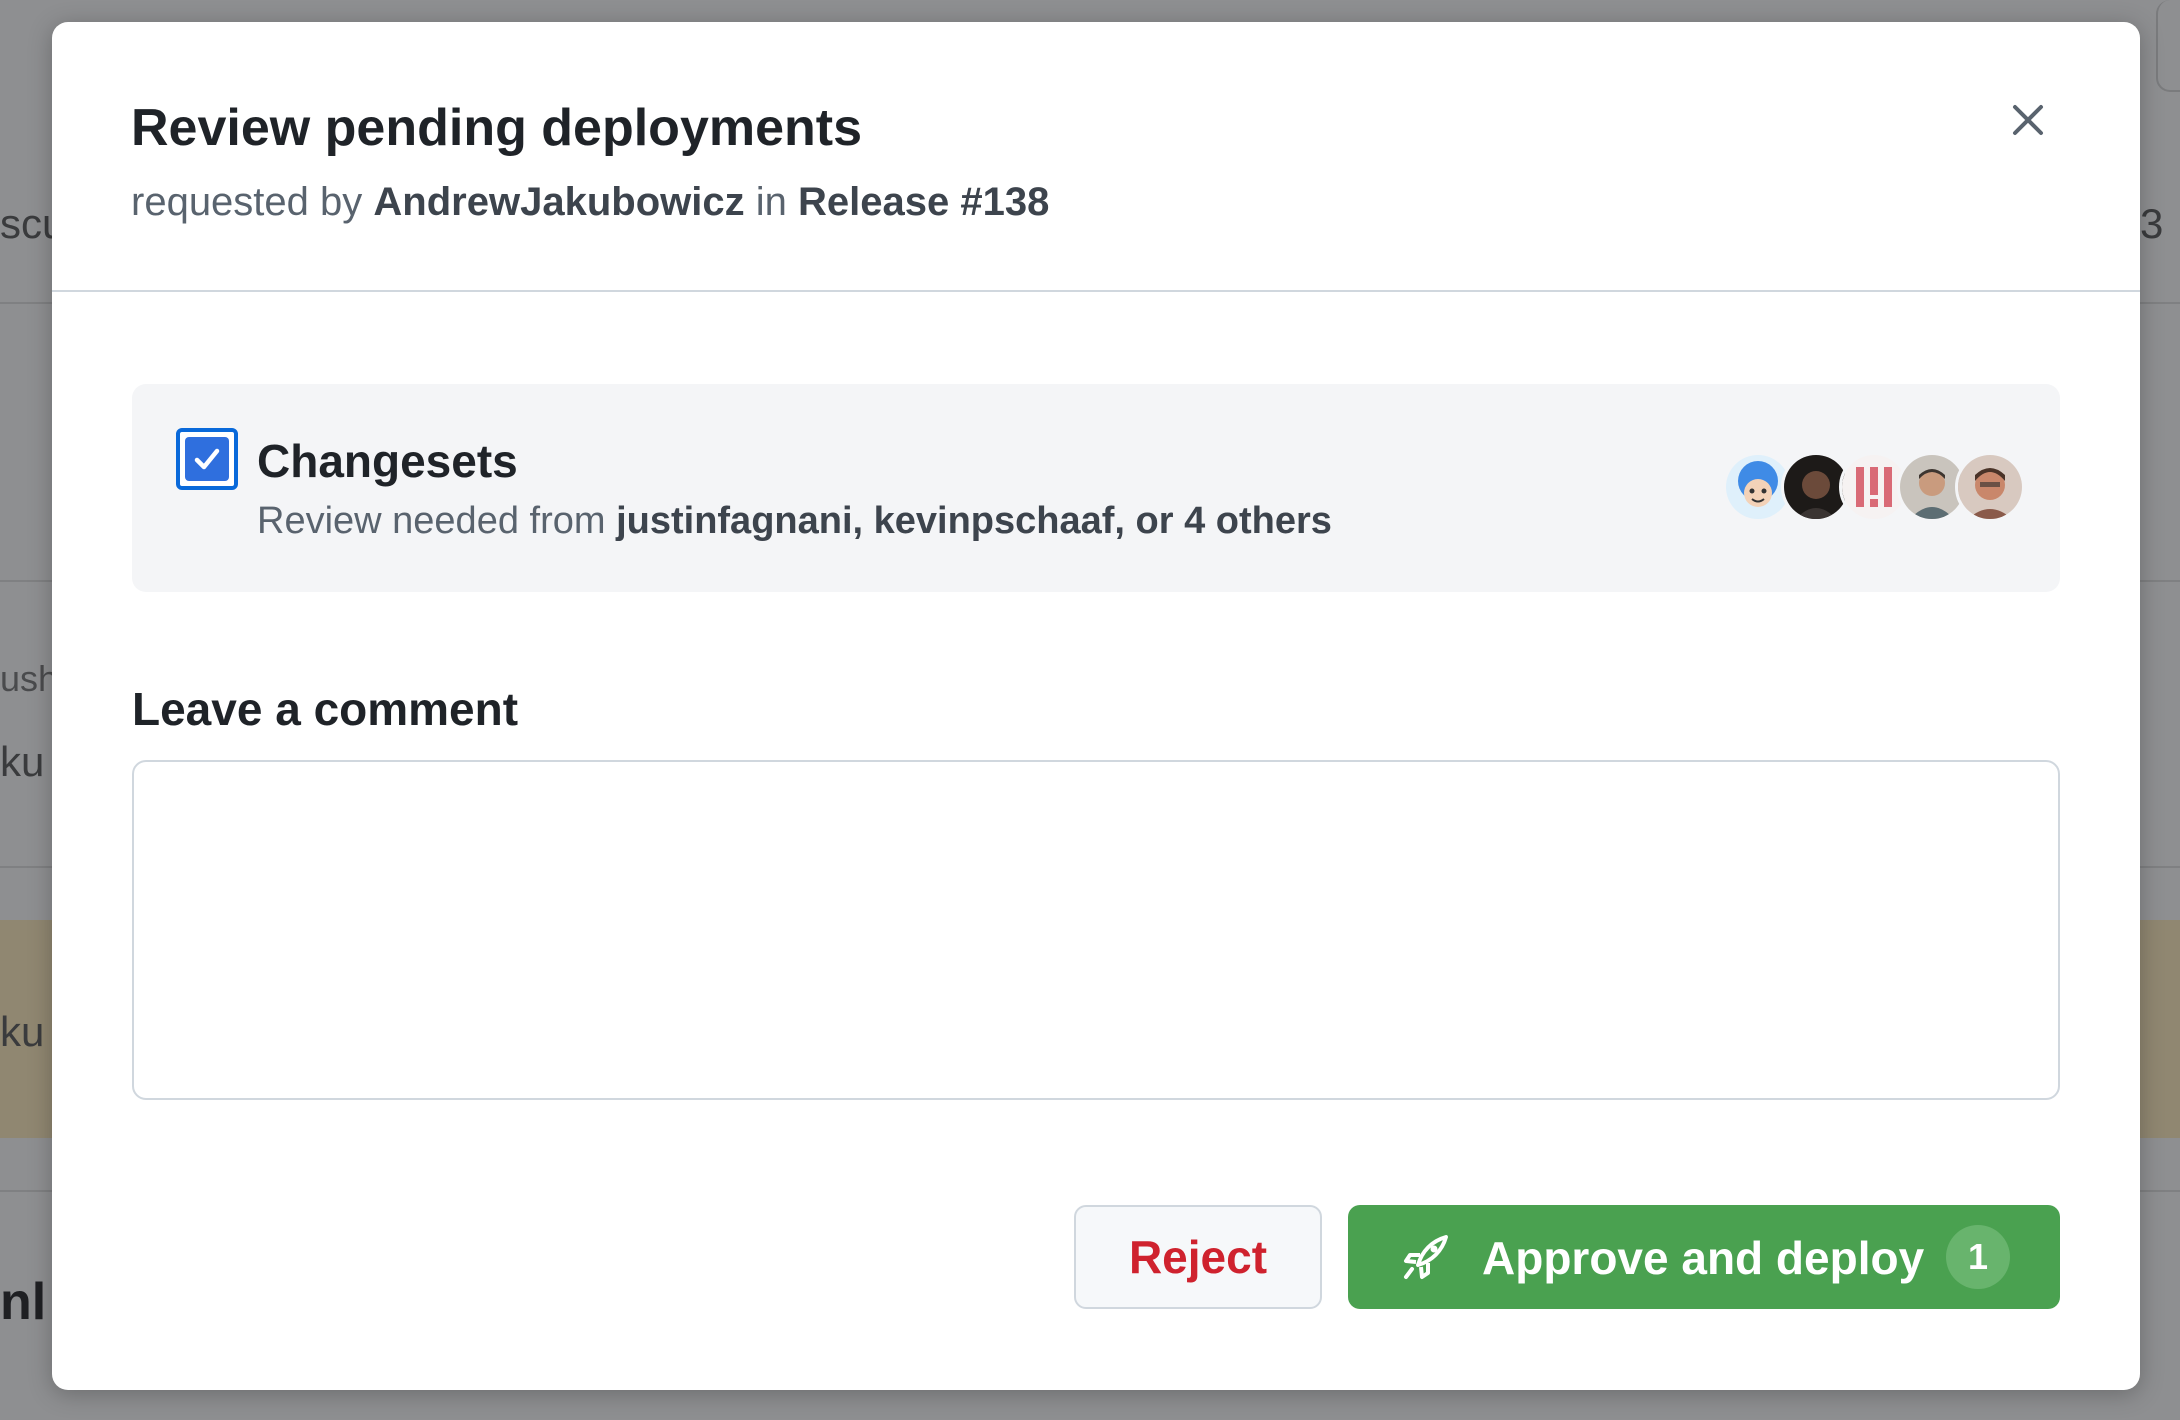  I want to click on reviewer-avatars, so click(1883, 487).